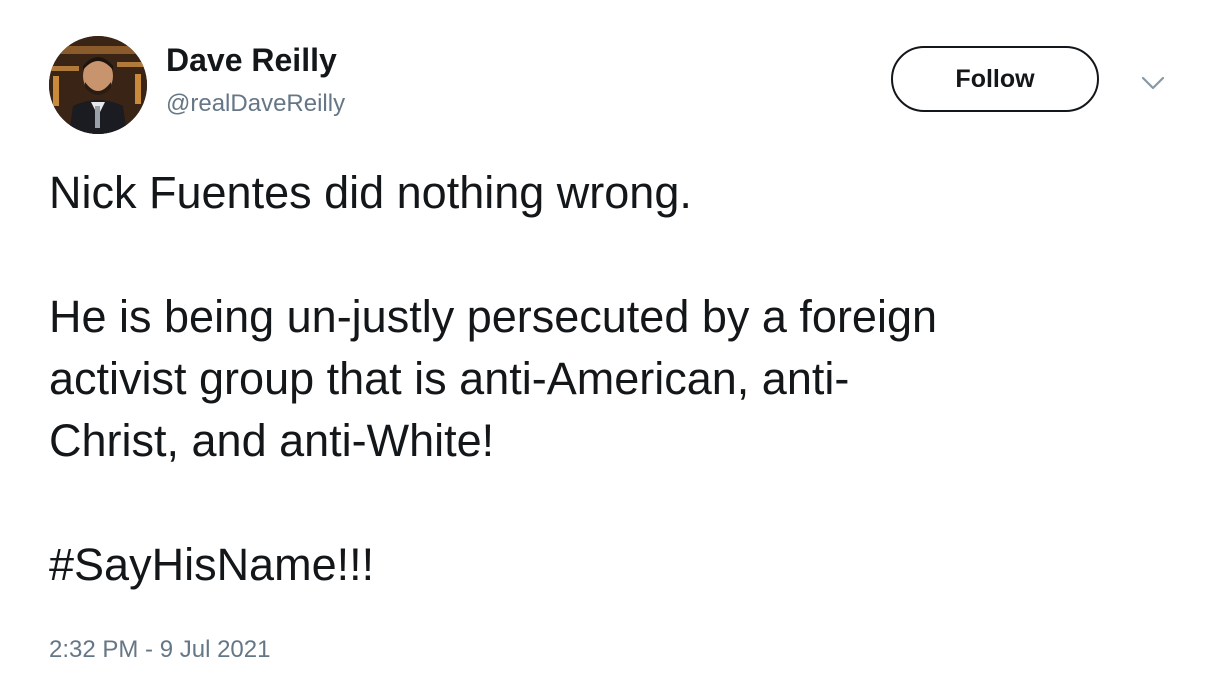 The height and width of the screenshot is (680, 1208). What do you see at coordinates (255, 104) in the screenshot?
I see `author-handle: @realDaveReilly` at bounding box center [255, 104].